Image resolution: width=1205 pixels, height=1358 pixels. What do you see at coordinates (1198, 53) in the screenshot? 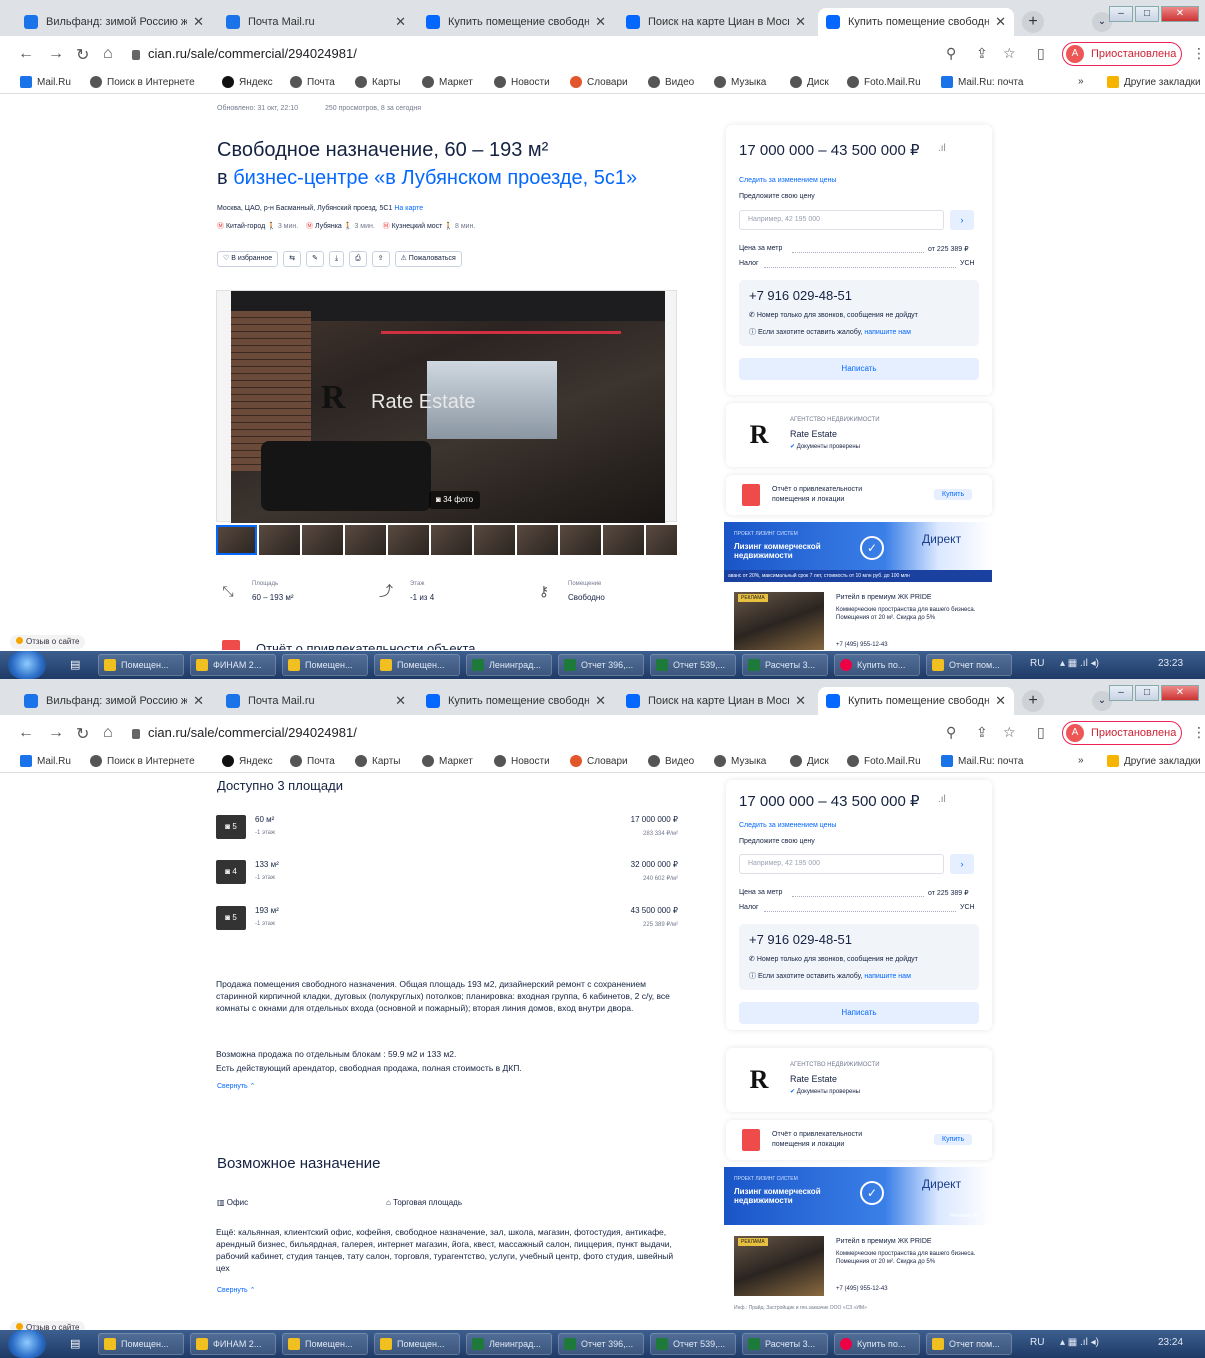
I see `menu-icon: ⋮` at bounding box center [1198, 53].